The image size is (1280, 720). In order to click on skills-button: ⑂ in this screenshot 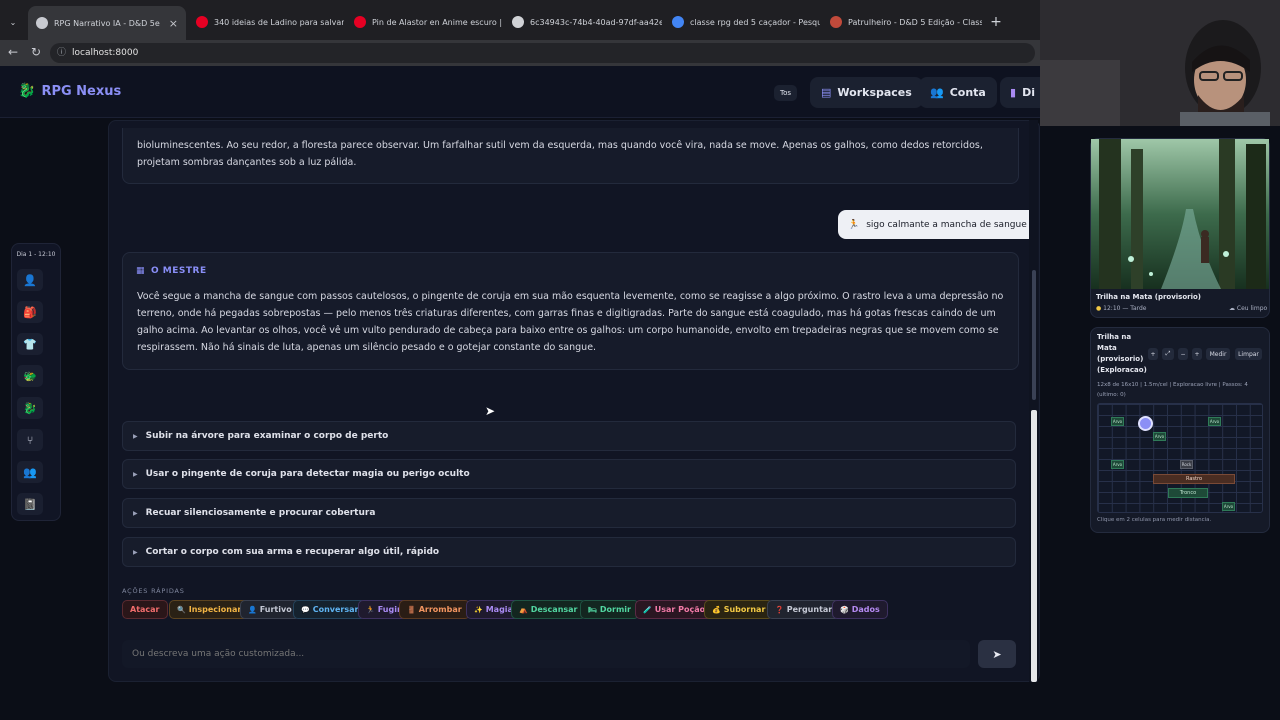, I will do `click(30, 440)`.